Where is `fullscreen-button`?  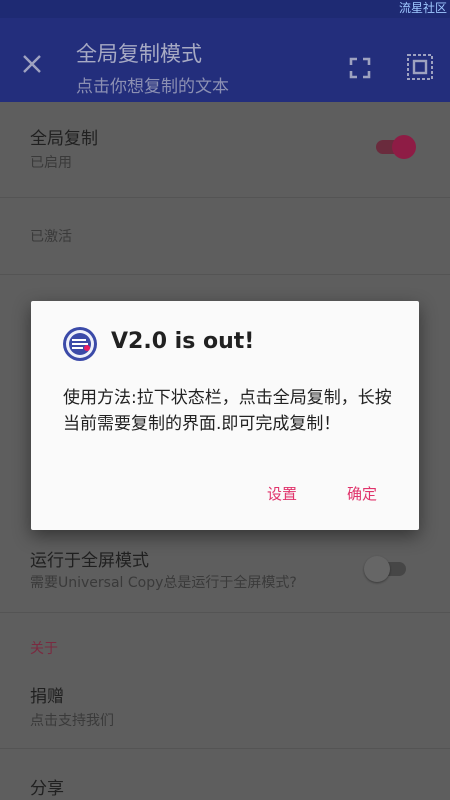
fullscreen-button is located at coordinates (360, 68).